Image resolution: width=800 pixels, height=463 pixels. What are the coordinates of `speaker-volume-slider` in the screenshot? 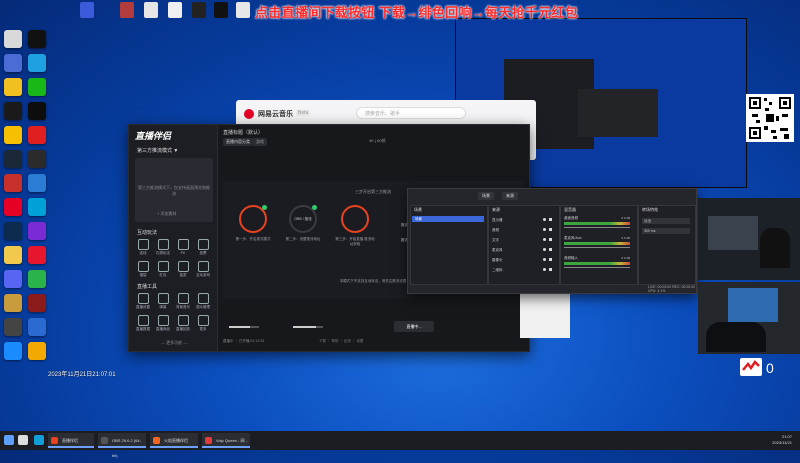 It's located at (308, 327).